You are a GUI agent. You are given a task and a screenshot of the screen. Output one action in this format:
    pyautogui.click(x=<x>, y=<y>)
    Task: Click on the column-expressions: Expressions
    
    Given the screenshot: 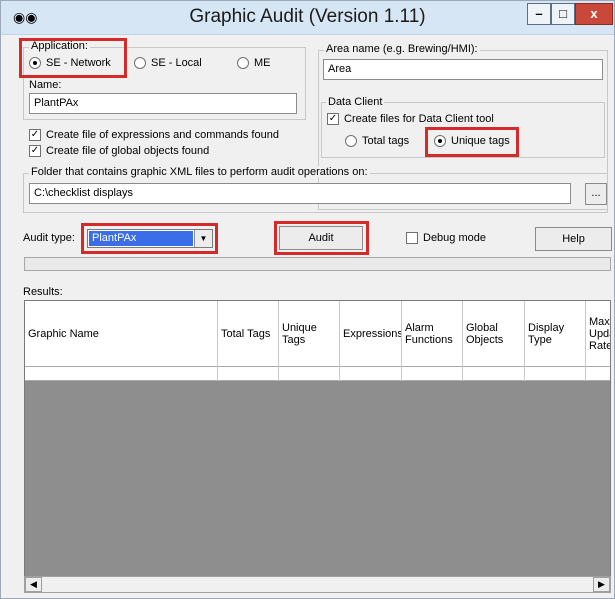 What is the action you would take?
    pyautogui.click(x=371, y=334)
    